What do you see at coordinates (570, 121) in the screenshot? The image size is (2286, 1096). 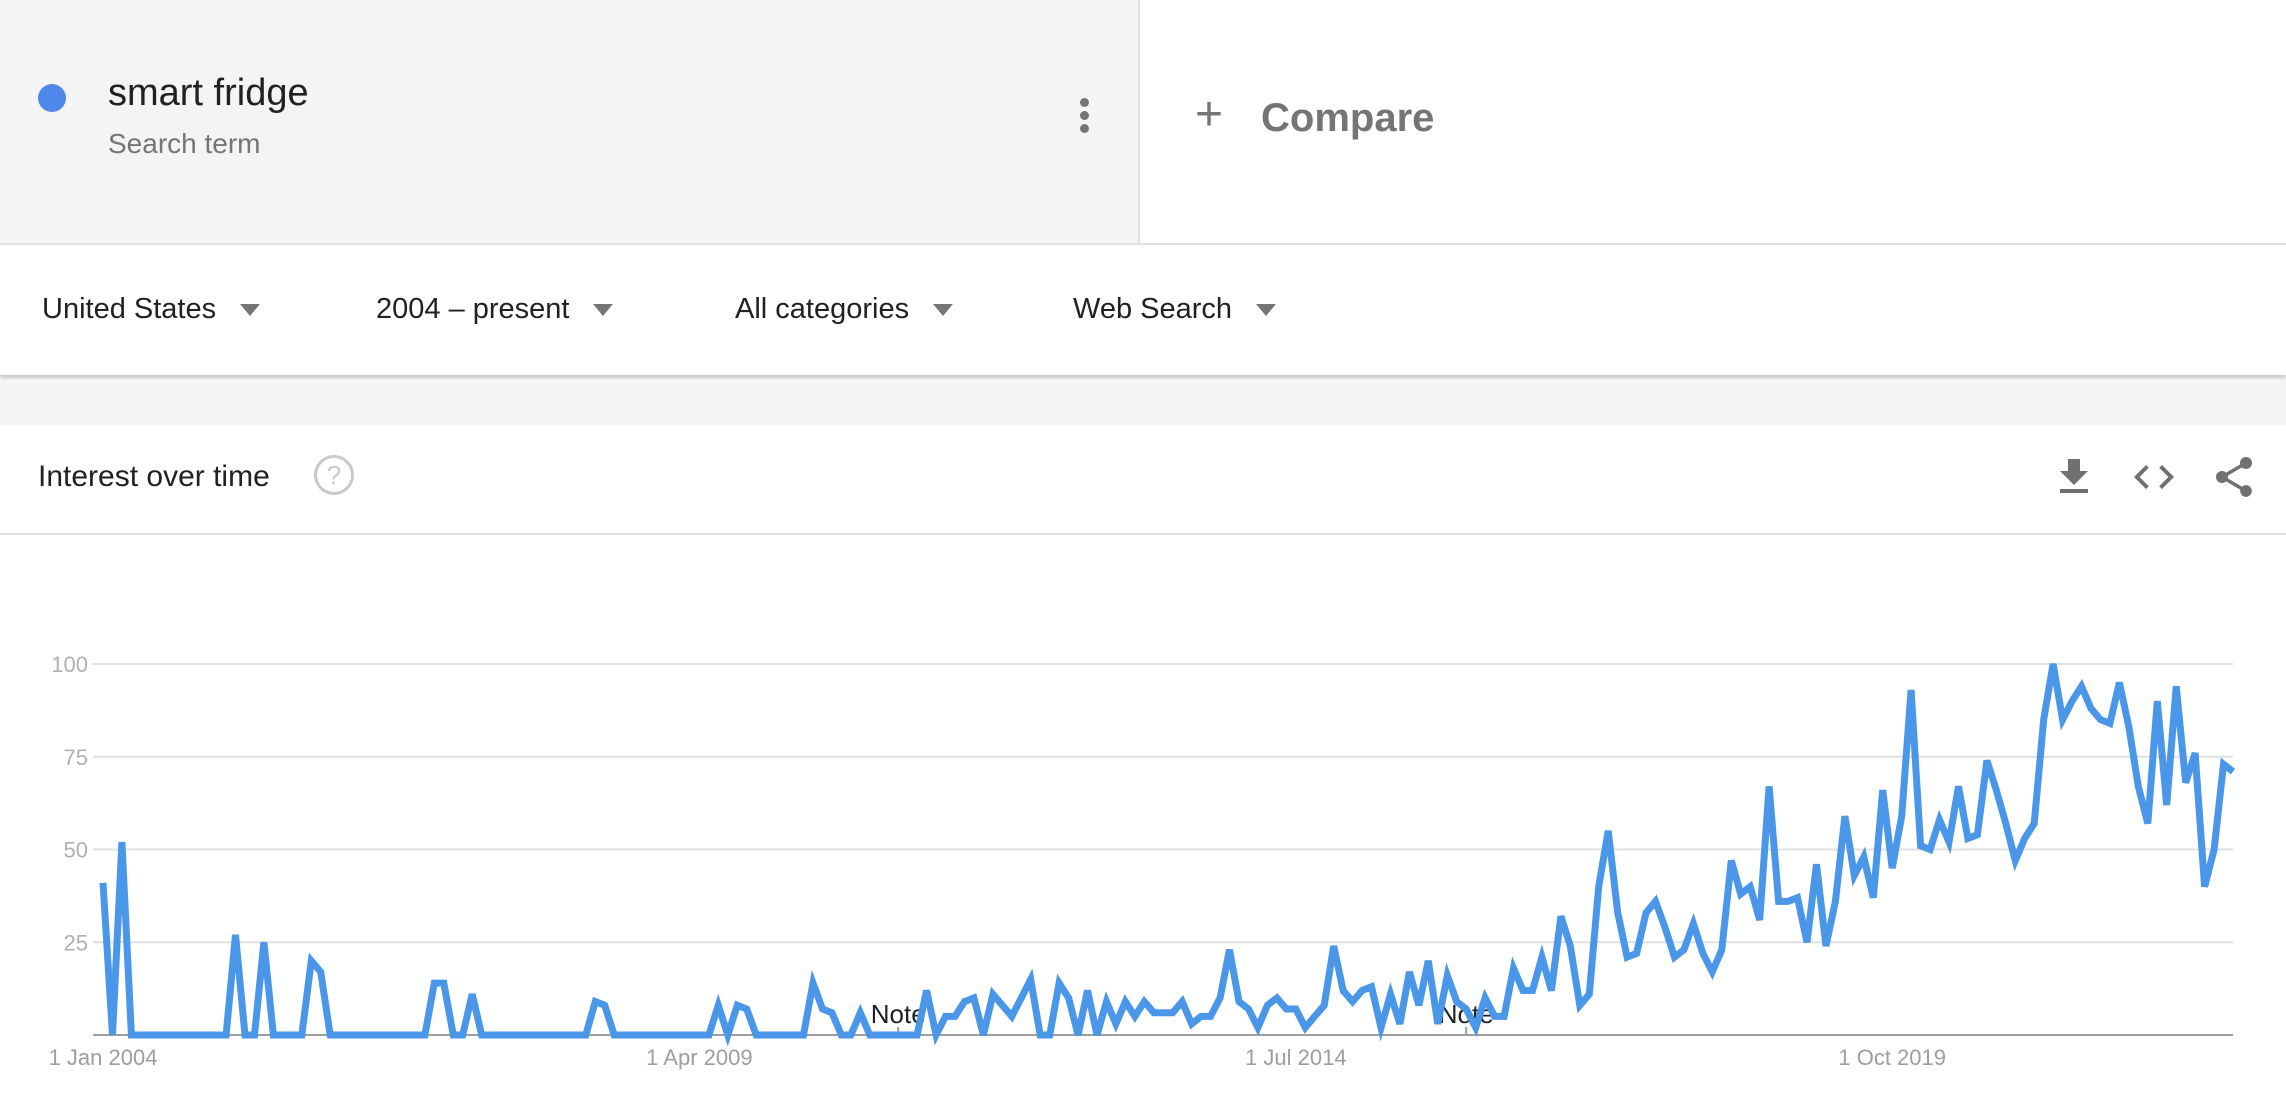 I see `search-term-panel: smart fridge Search term` at bounding box center [570, 121].